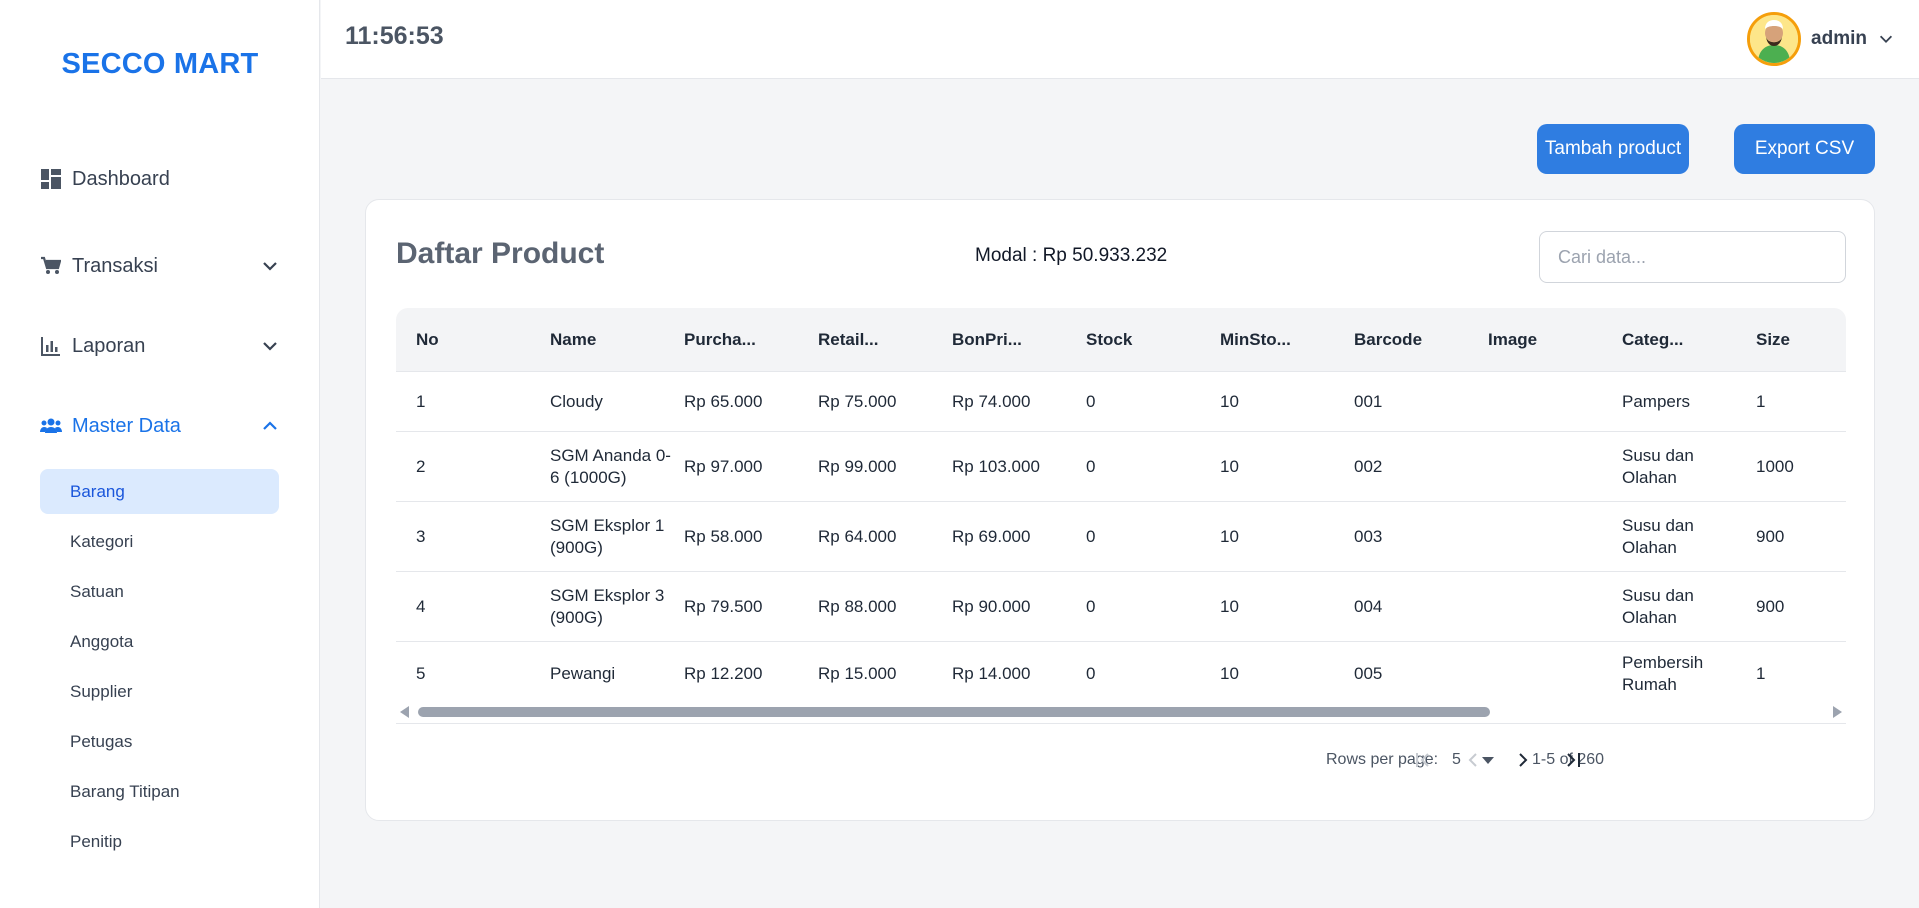  I want to click on column-header: Image, so click(1512, 340).